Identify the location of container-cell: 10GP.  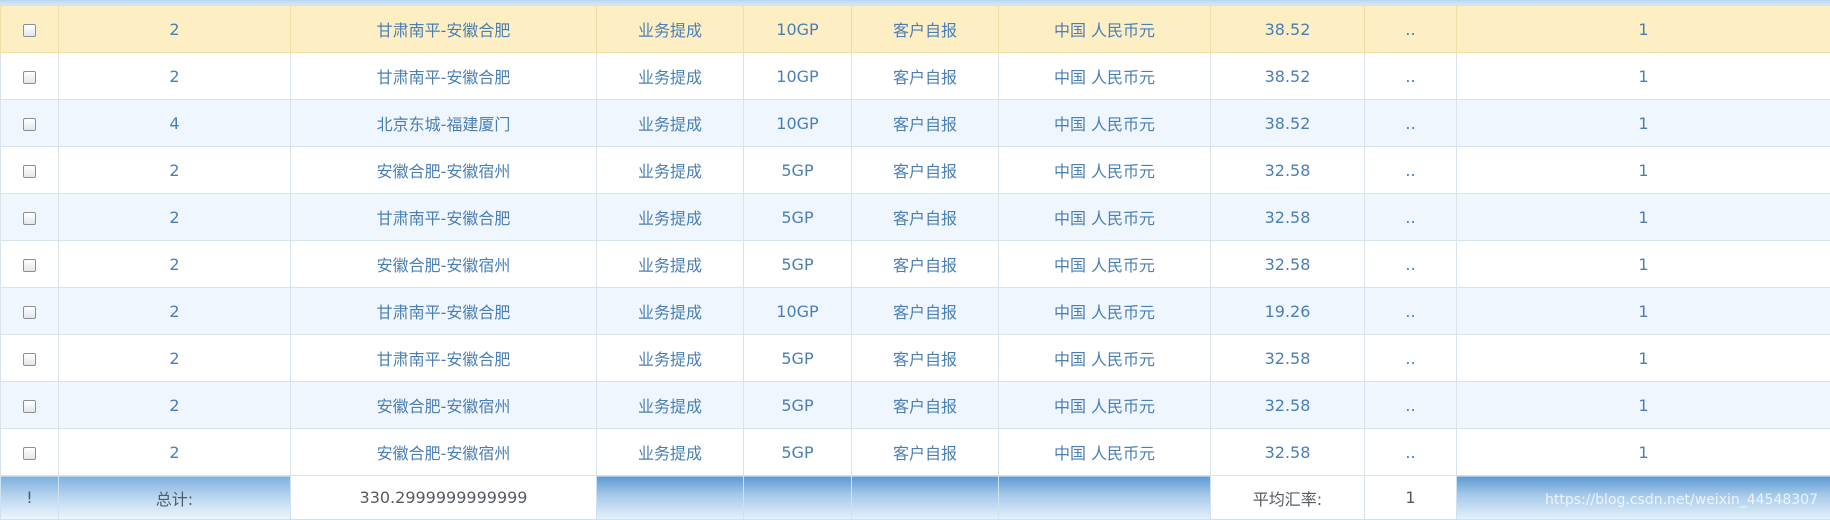
(797, 311).